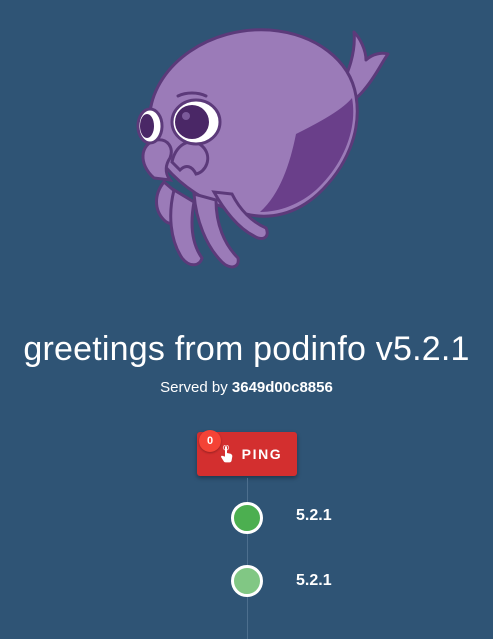 This screenshot has height=639, width=493. I want to click on ping-count-badge: 0, so click(210, 441).